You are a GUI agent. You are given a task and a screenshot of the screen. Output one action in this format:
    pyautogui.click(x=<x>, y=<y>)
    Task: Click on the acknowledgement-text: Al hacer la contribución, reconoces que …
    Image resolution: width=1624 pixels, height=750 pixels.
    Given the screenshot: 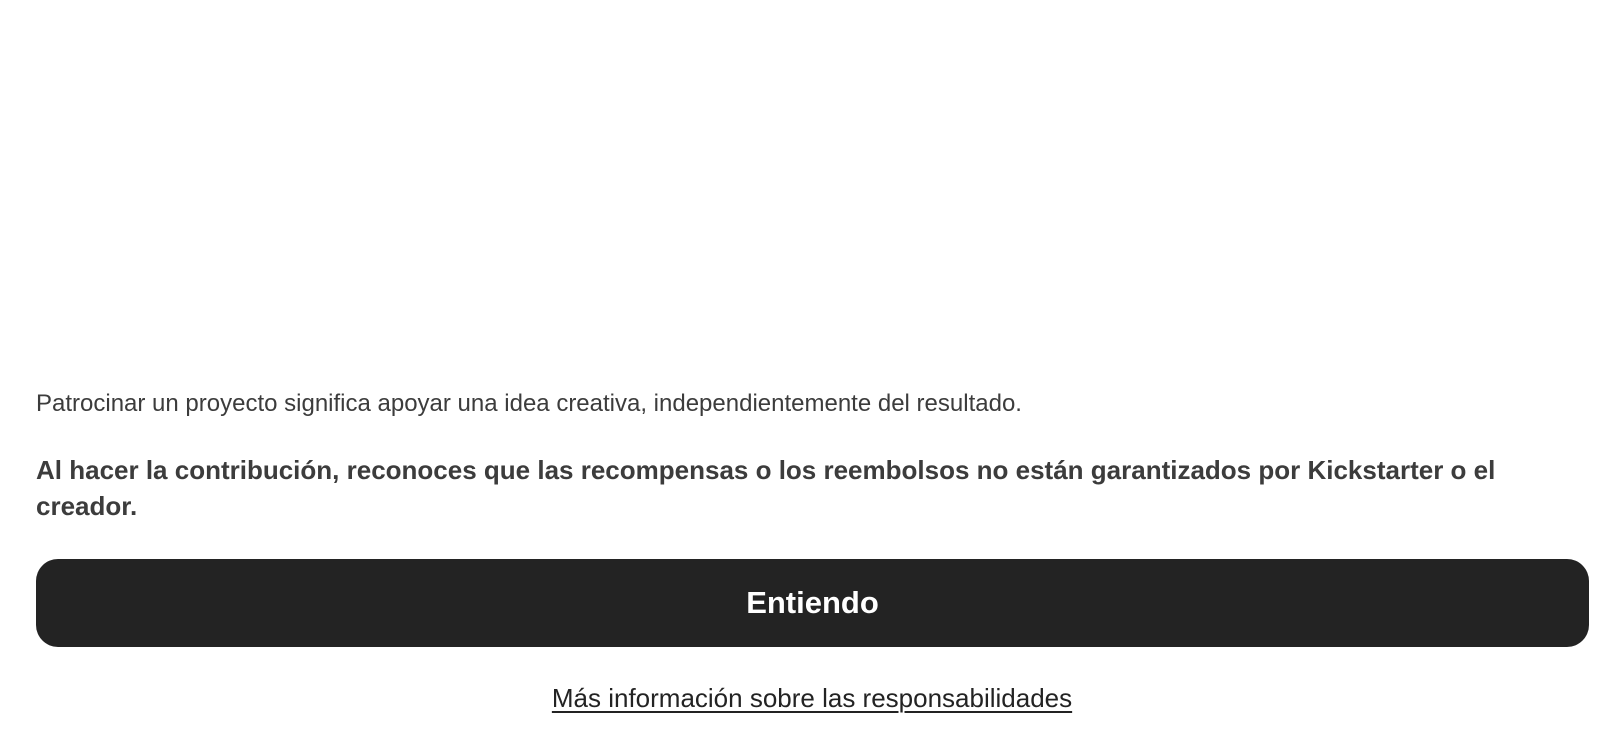 What is the action you would take?
    pyautogui.click(x=766, y=488)
    